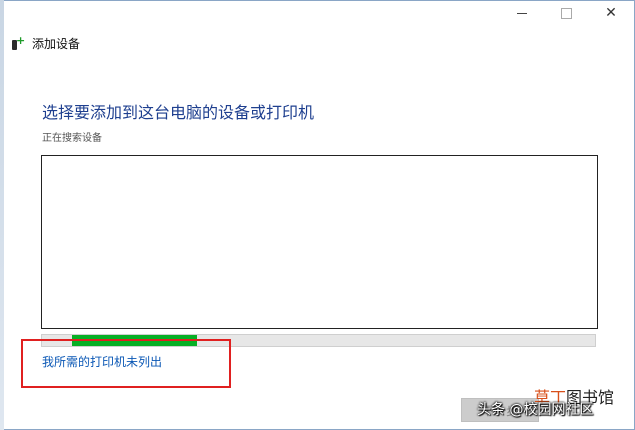 The image size is (635, 430). Describe the element at coordinates (72, 138) in the screenshot. I see `search-status: 正在搜索设备` at that location.